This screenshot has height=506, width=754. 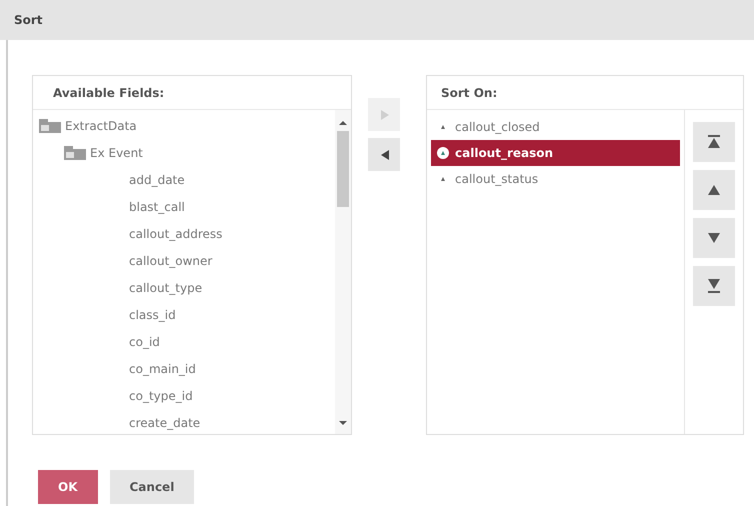 What do you see at coordinates (192, 93) in the screenshot?
I see `panel-title: Available Fields:` at bounding box center [192, 93].